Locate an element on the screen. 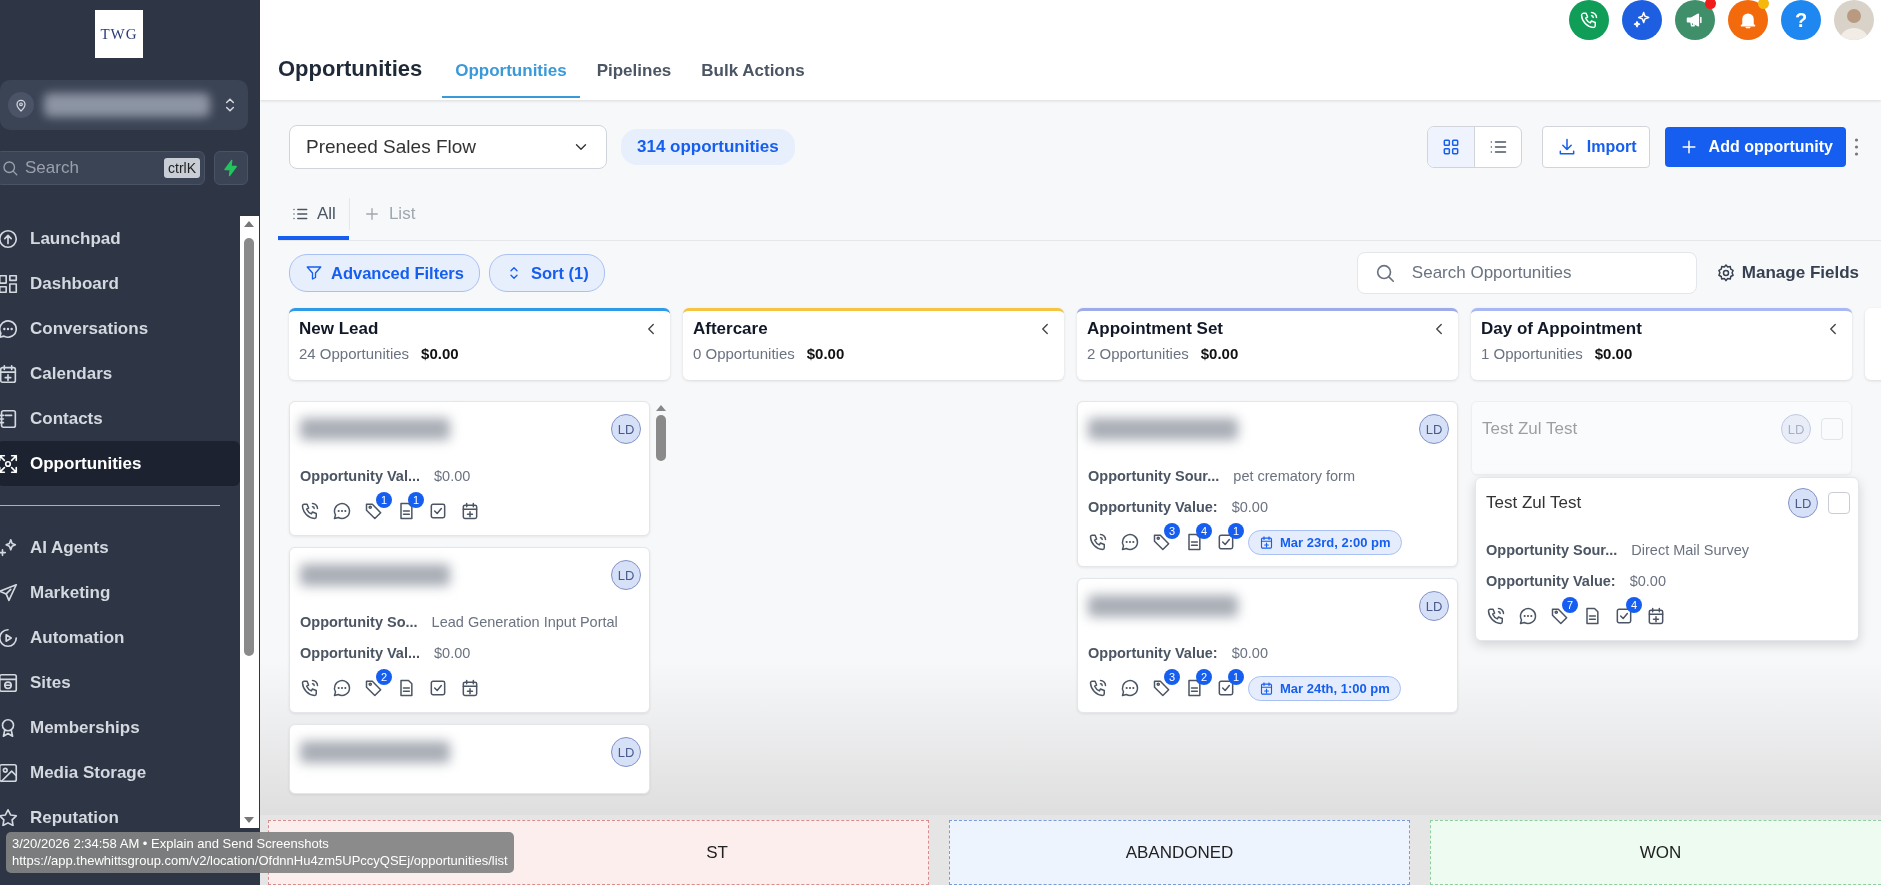 This screenshot has height=885, width=1881. count-badge: 7 is located at coordinates (1570, 605).